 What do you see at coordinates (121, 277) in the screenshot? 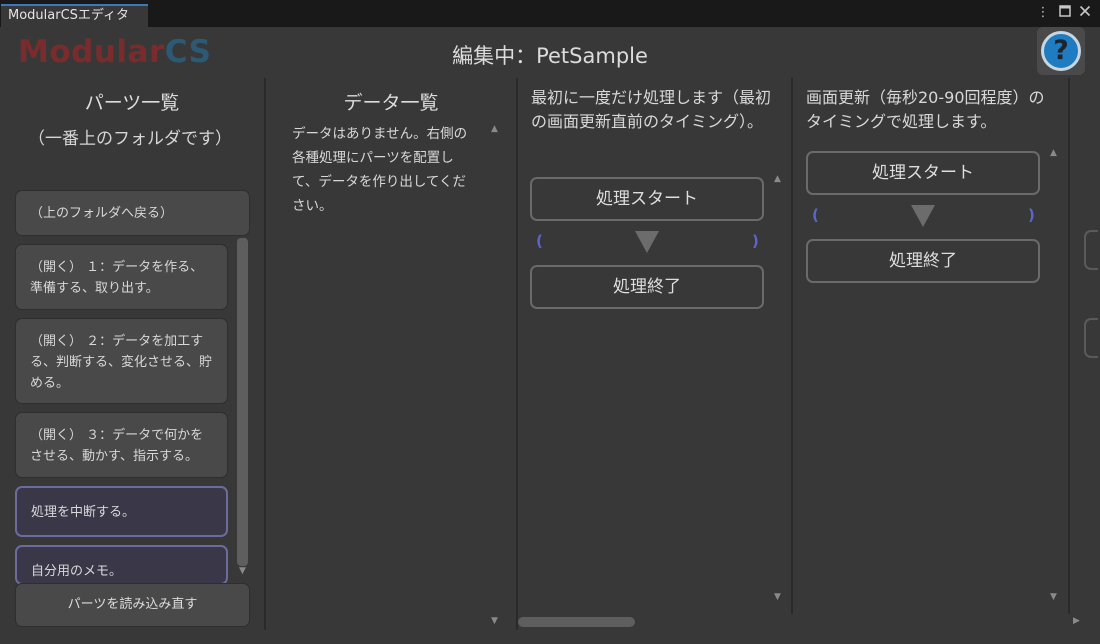
I see `parts-item-folder-1: （開く） １：データを作る、準備する、取り出す。` at bounding box center [121, 277].